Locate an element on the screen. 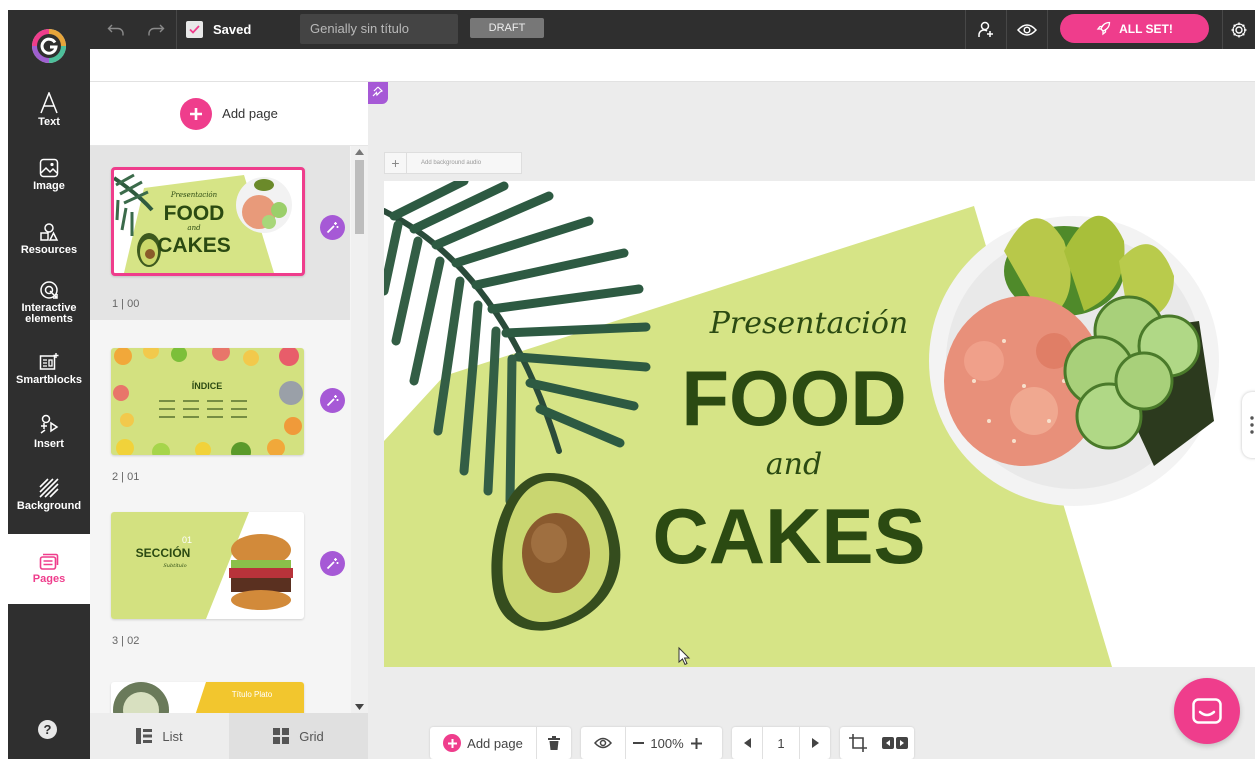  page-number: 3 | 02 is located at coordinates (126, 641).